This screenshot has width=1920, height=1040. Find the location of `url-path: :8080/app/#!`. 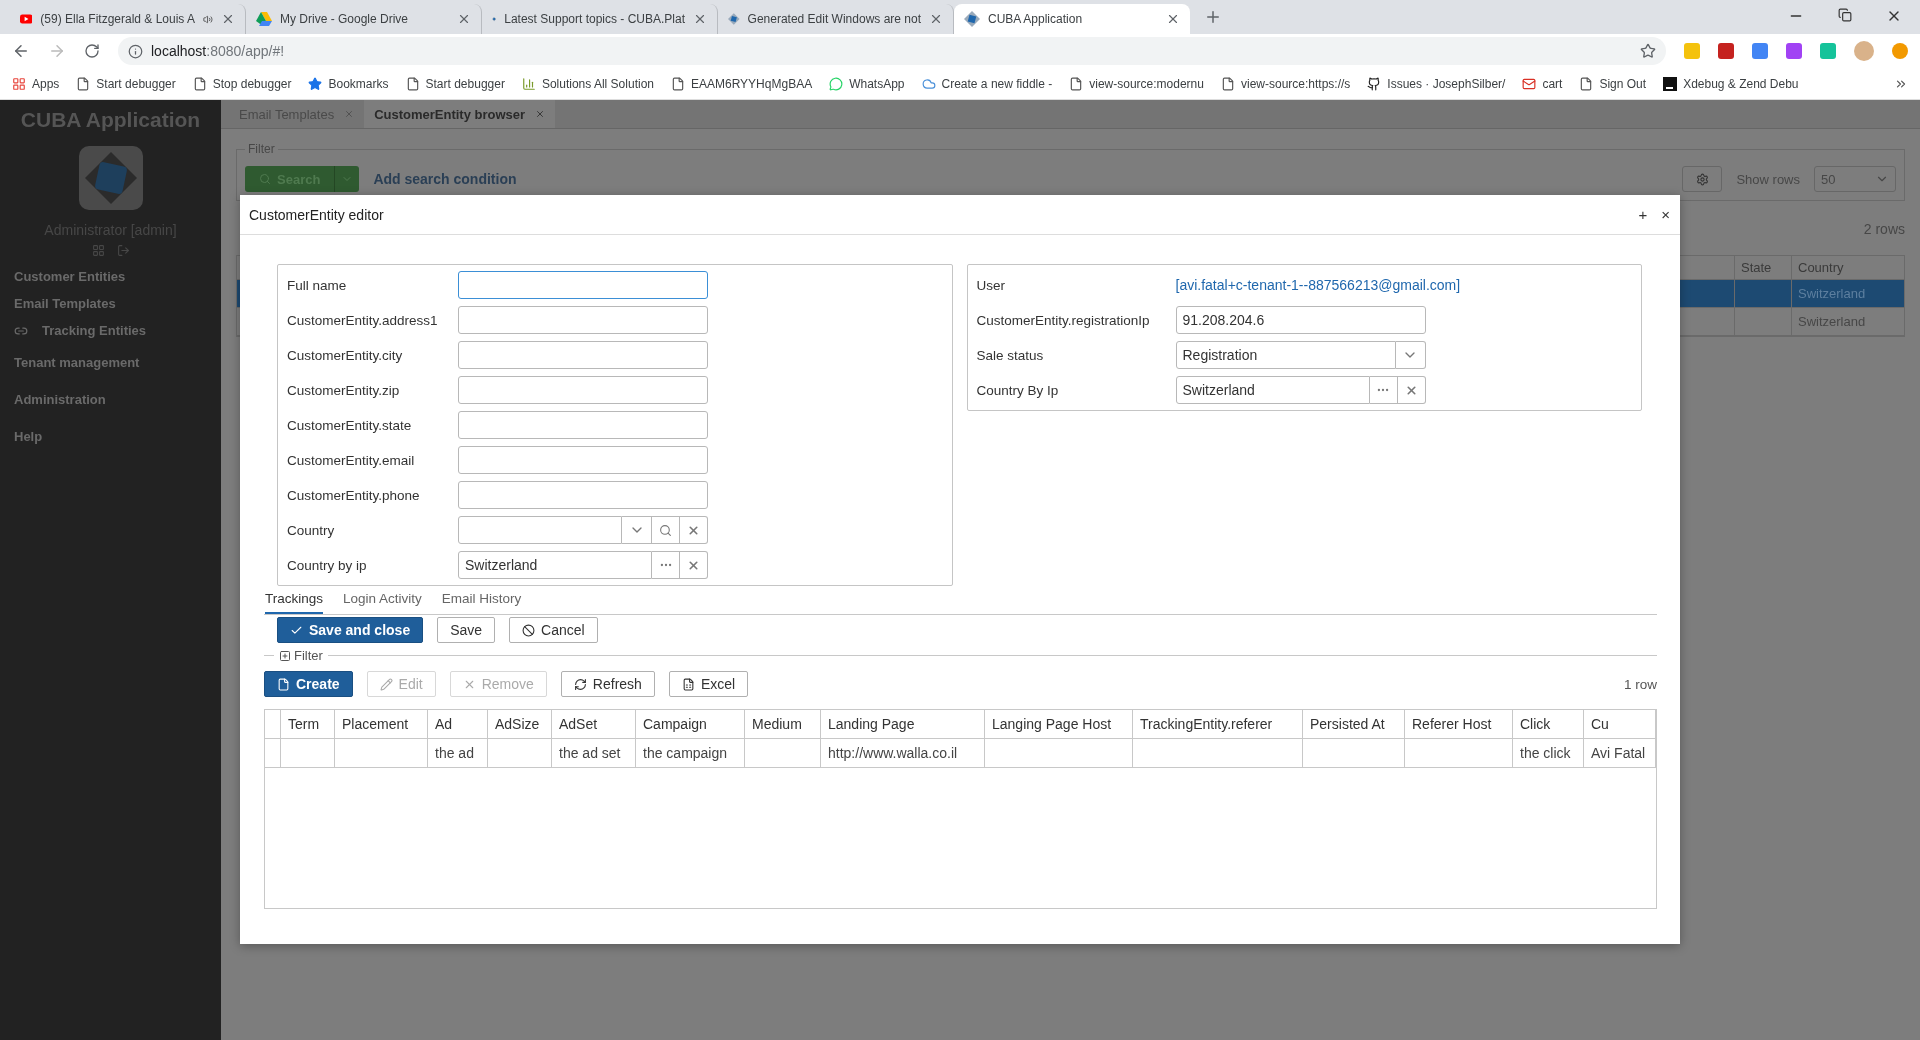

url-path: :8080/app/#! is located at coordinates (245, 51).